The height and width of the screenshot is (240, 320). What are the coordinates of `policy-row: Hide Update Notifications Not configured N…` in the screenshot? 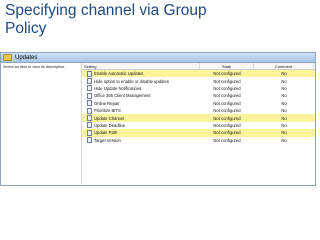 It's located at (198, 88).